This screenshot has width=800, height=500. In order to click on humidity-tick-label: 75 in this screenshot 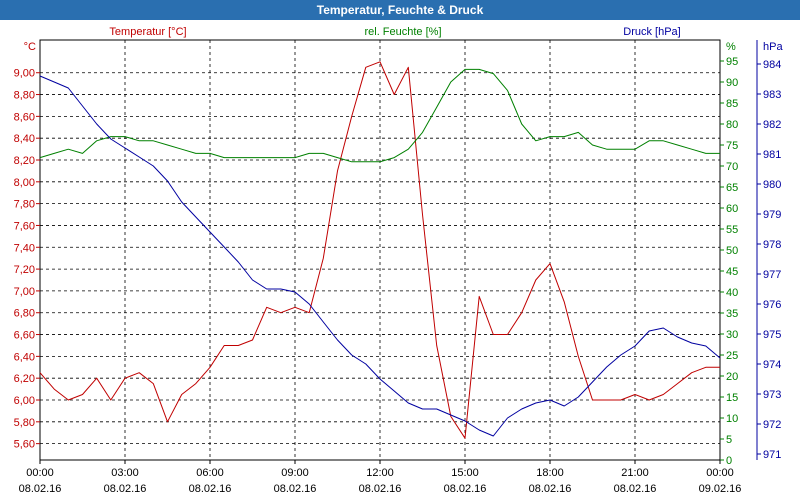, I will do `click(732, 146)`.